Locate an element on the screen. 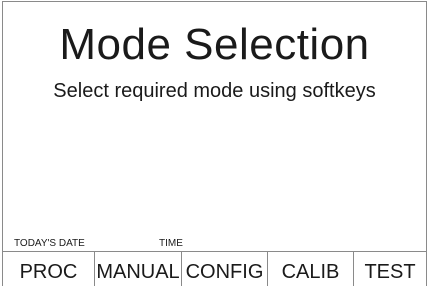 This screenshot has width=431, height=286. softkey-config: CONFIG is located at coordinates (224, 268).